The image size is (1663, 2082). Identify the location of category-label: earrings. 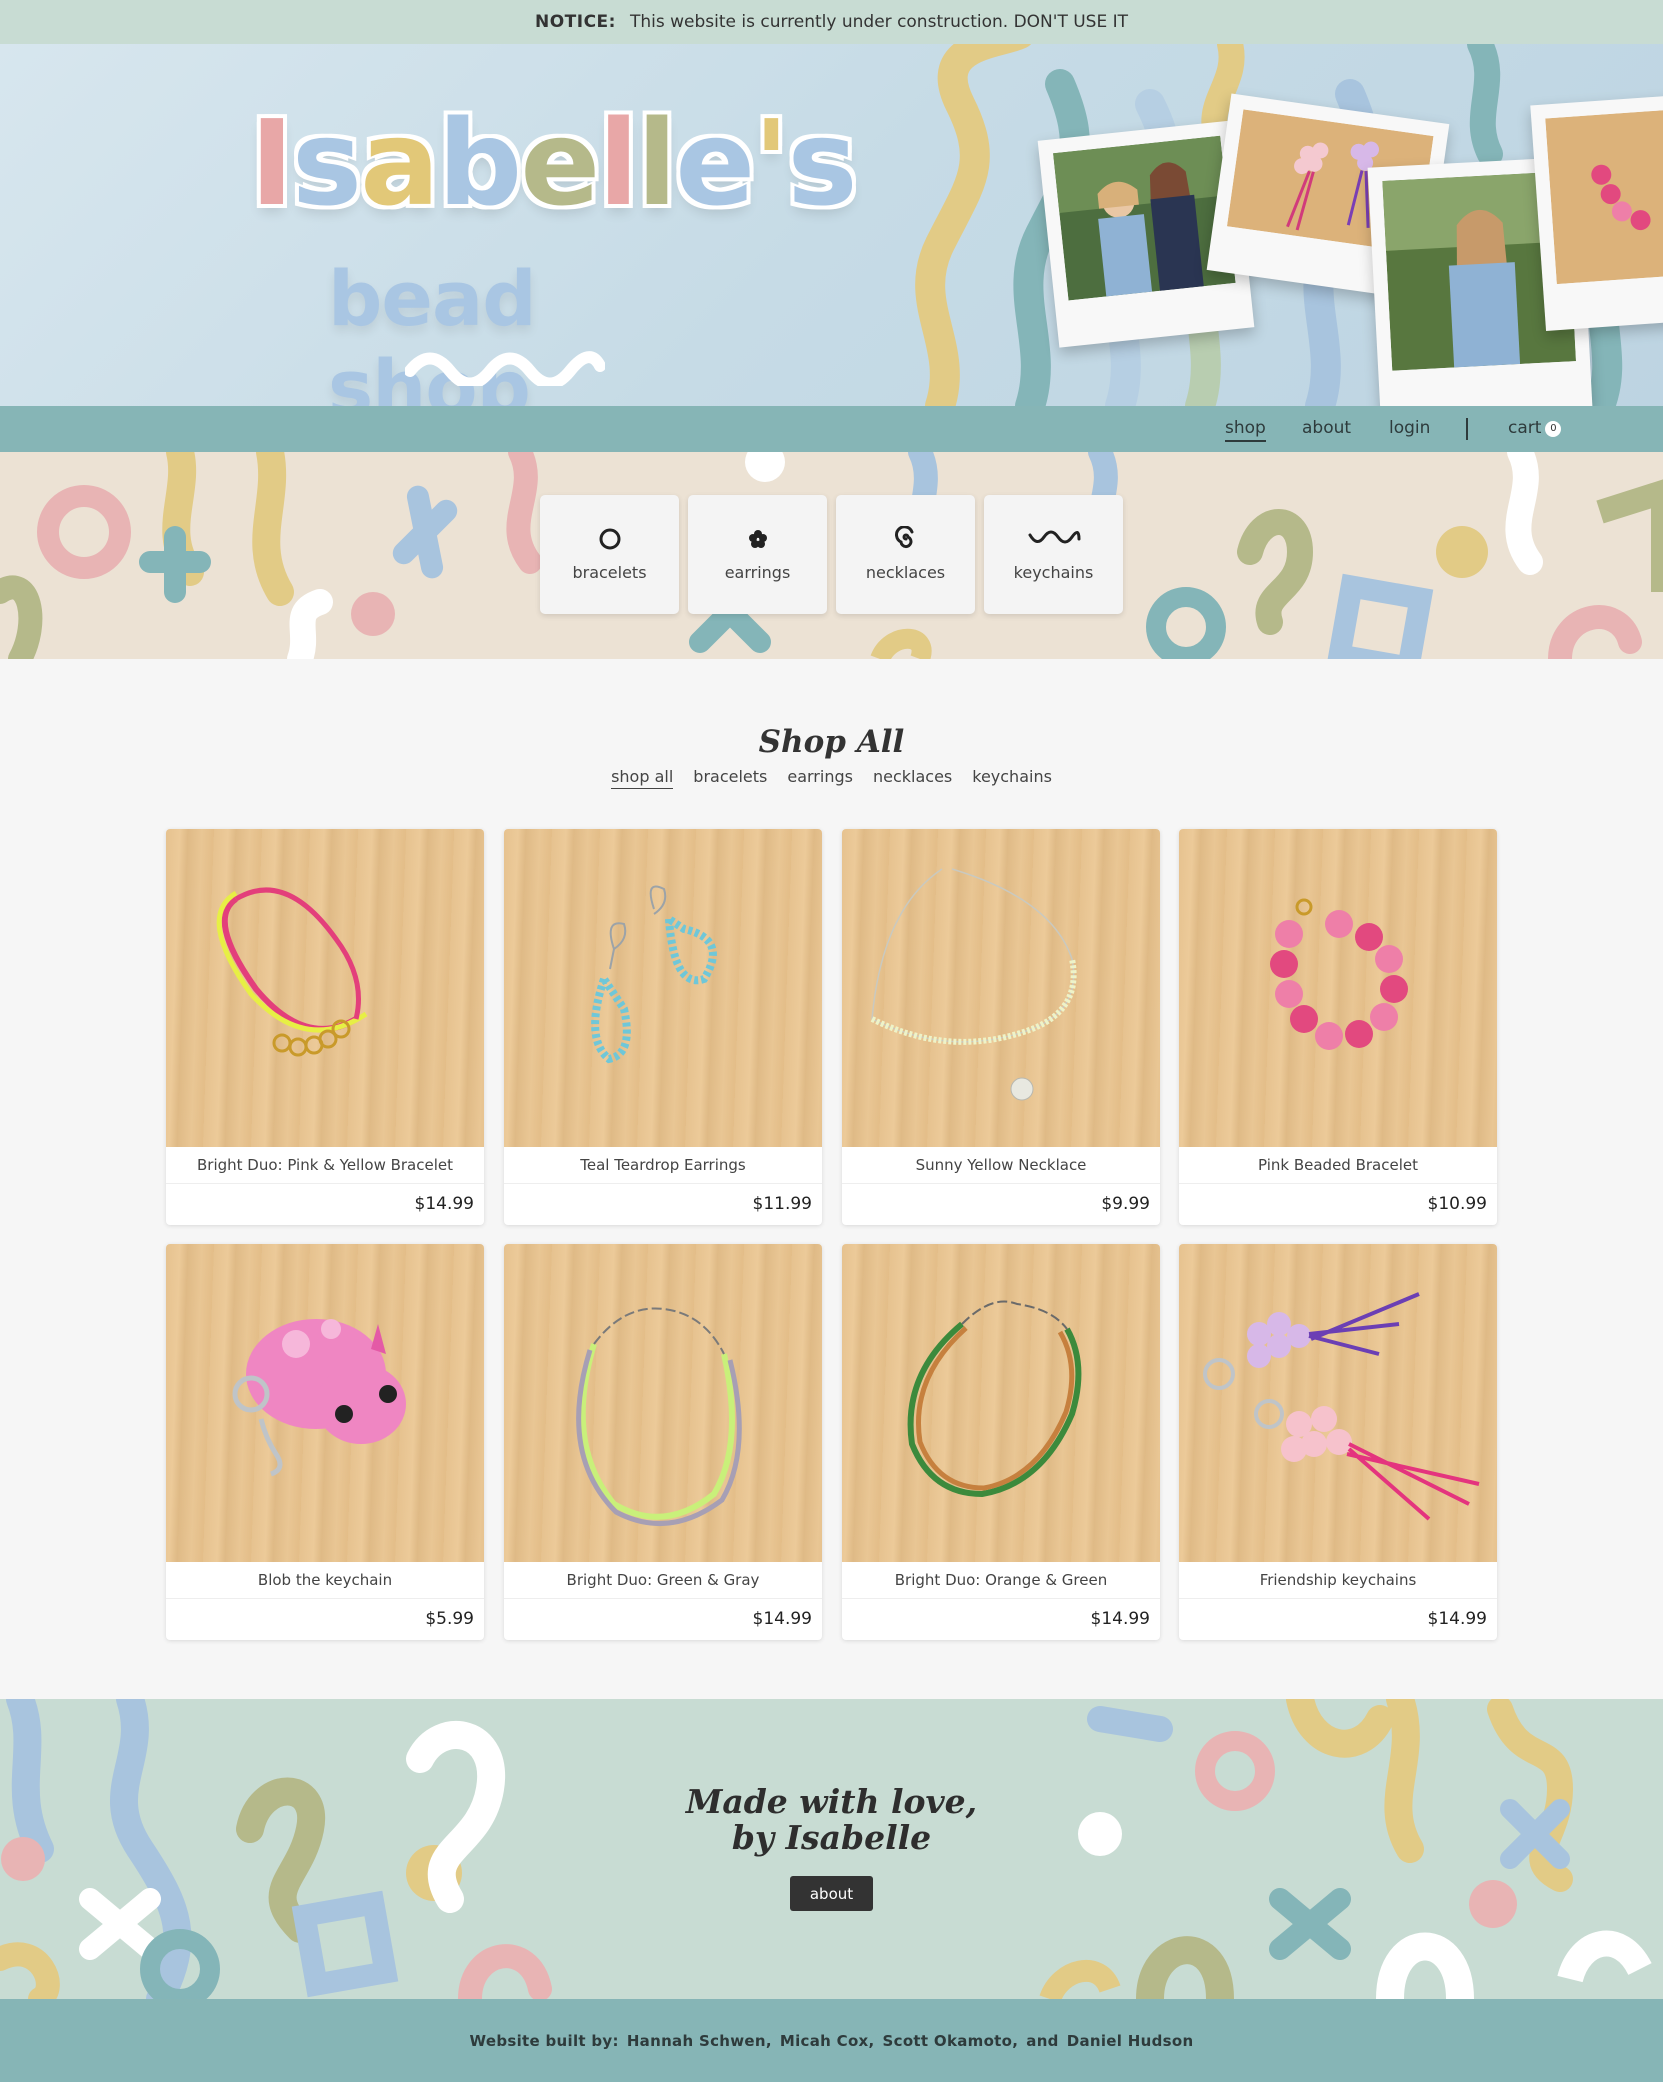
(757, 572).